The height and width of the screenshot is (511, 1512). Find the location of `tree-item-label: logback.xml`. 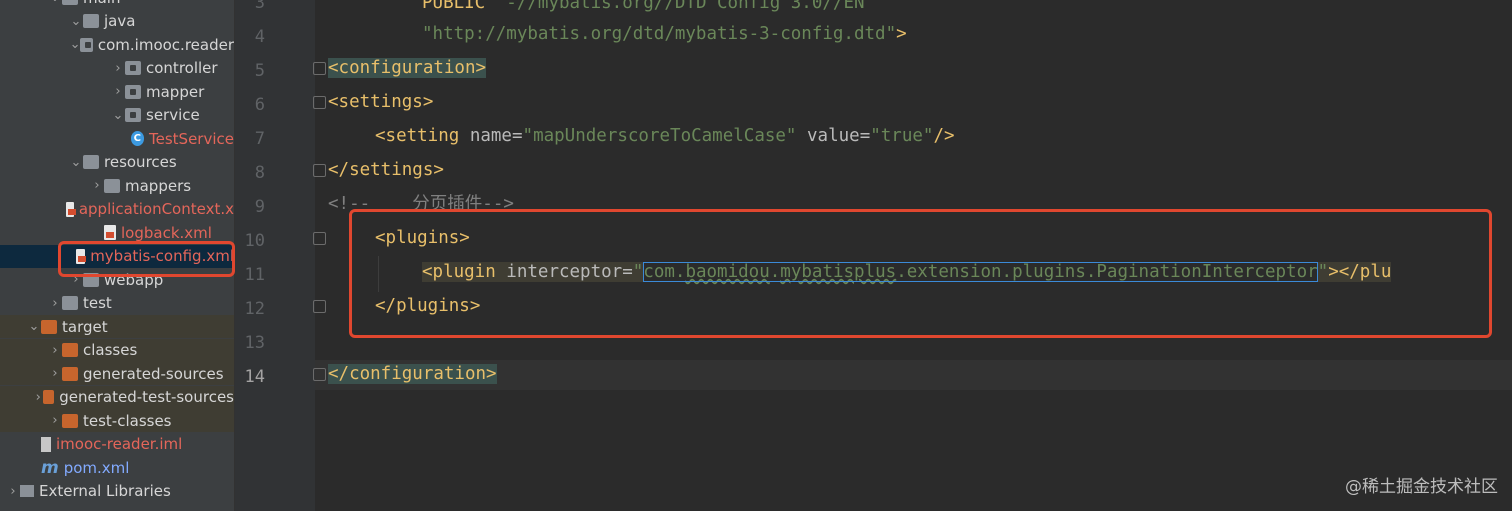

tree-item-label: logback.xml is located at coordinates (166, 232).